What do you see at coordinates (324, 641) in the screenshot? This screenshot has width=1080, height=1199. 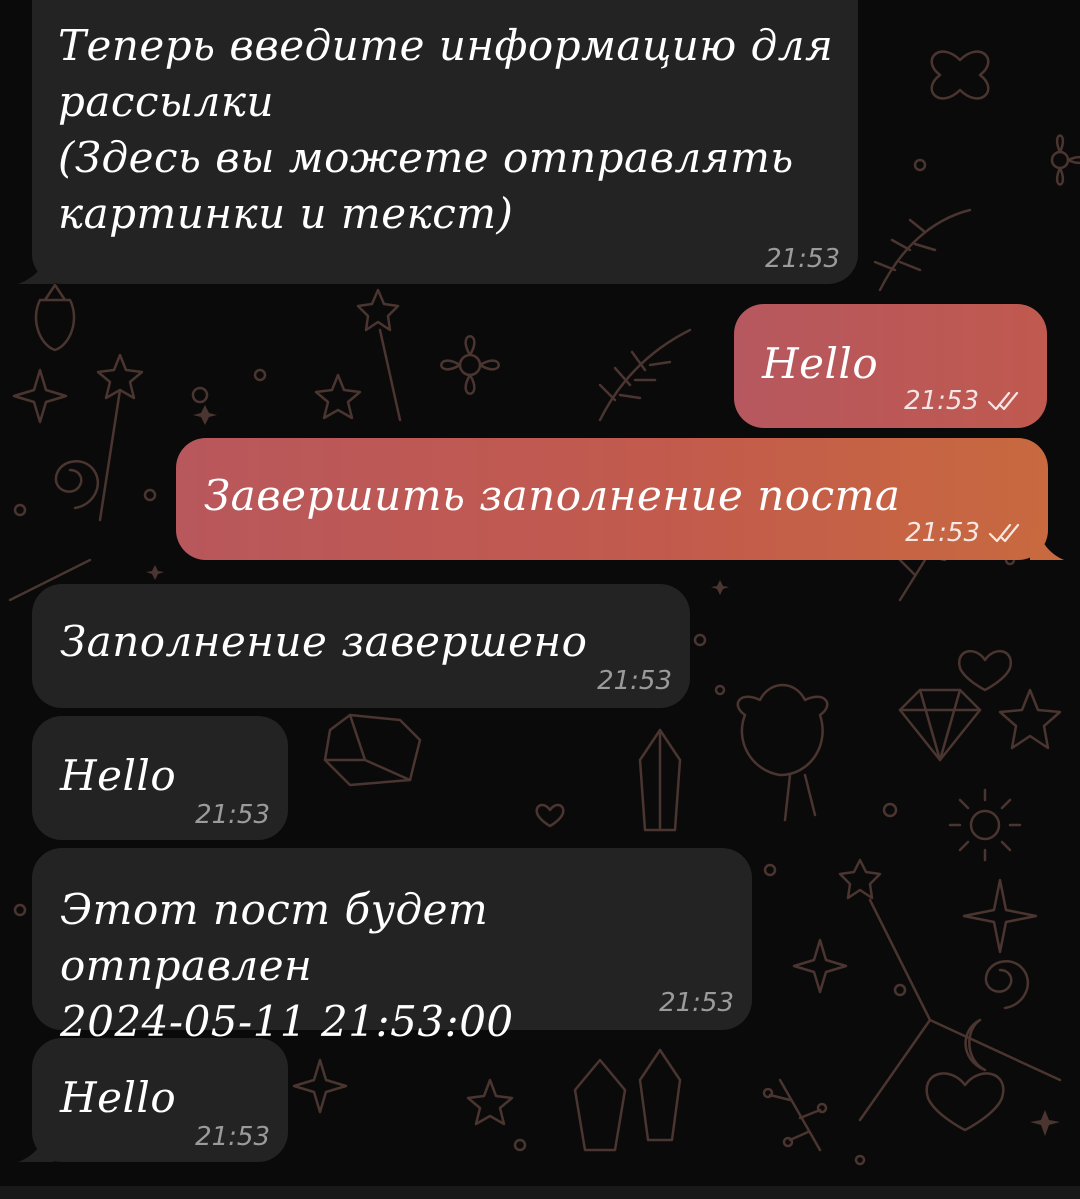 I see `message-text: Заполнение завершено` at bounding box center [324, 641].